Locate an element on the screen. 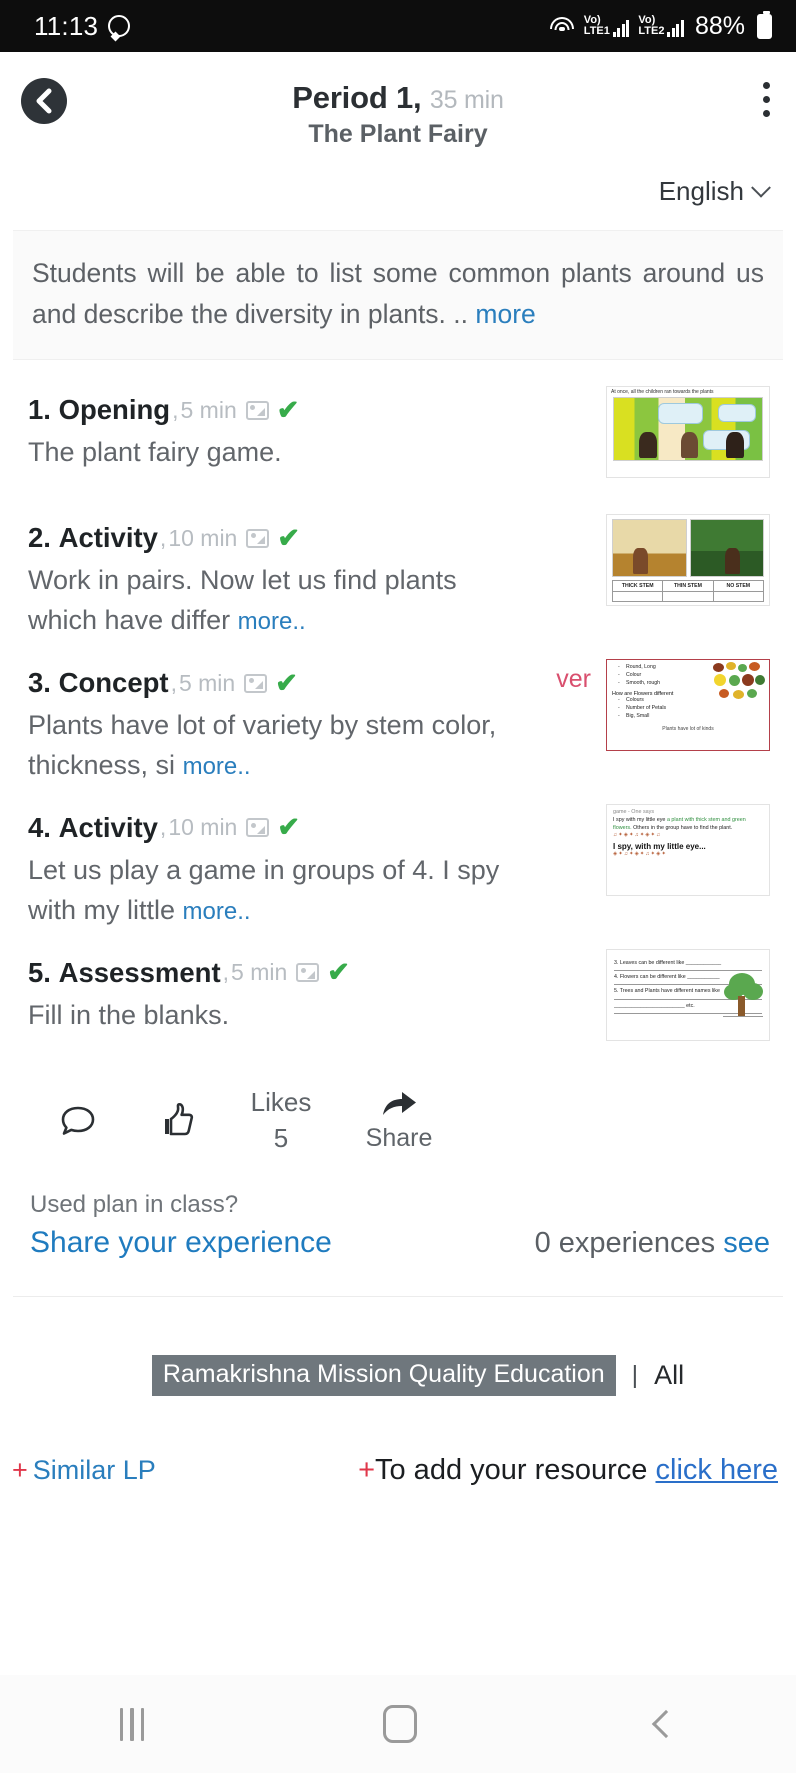  back-icon is located at coordinates (666, 1724).